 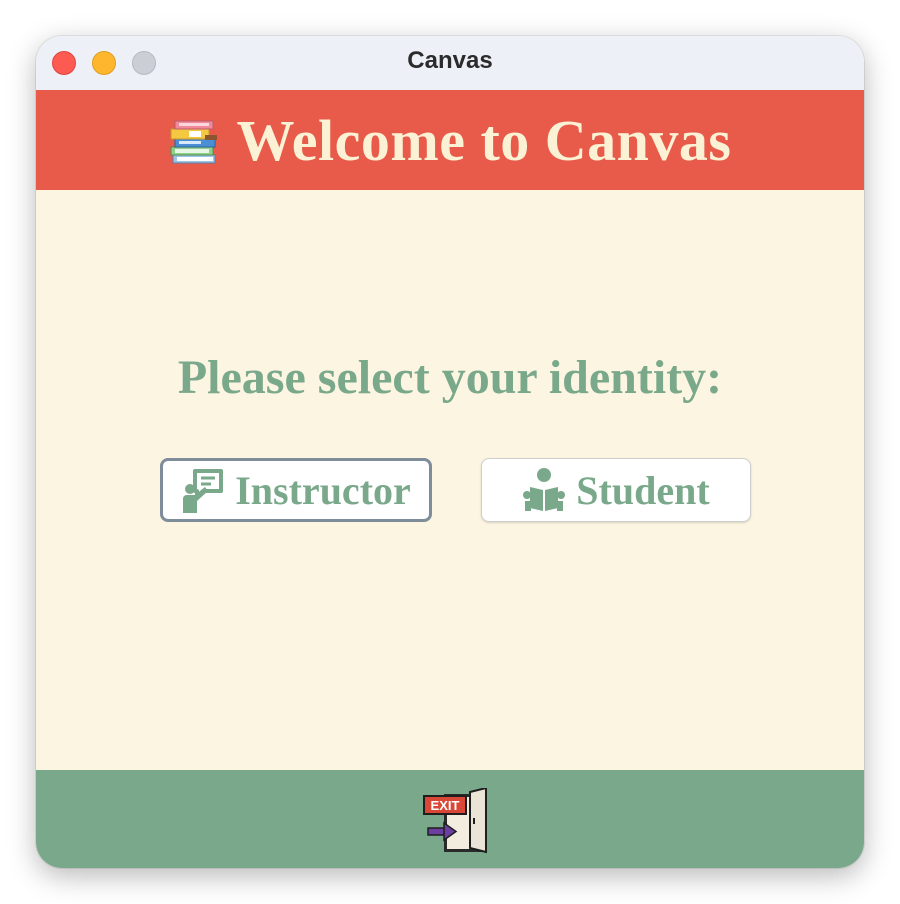 What do you see at coordinates (203, 491) in the screenshot?
I see `instructor-icon` at bounding box center [203, 491].